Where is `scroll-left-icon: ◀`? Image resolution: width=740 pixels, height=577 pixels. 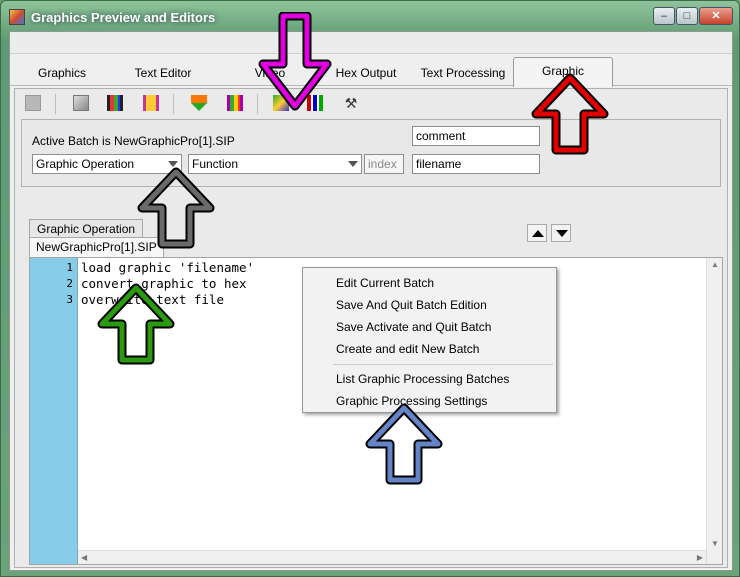 scroll-left-icon: ◀ is located at coordinates (84, 557).